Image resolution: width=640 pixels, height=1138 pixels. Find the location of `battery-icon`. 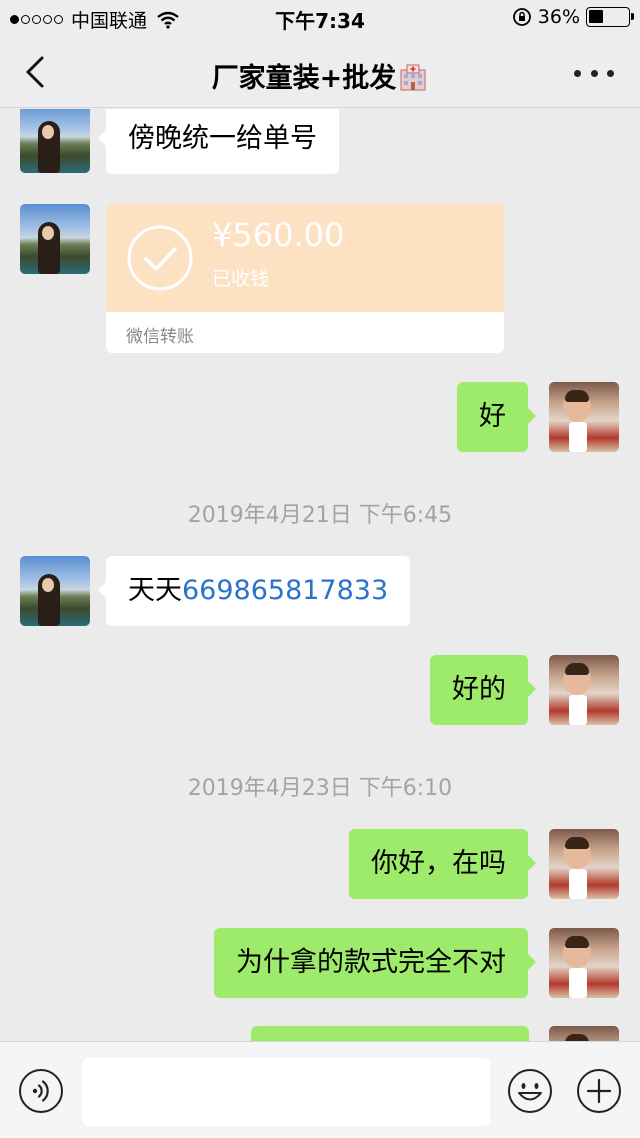

battery-icon is located at coordinates (610, 17).